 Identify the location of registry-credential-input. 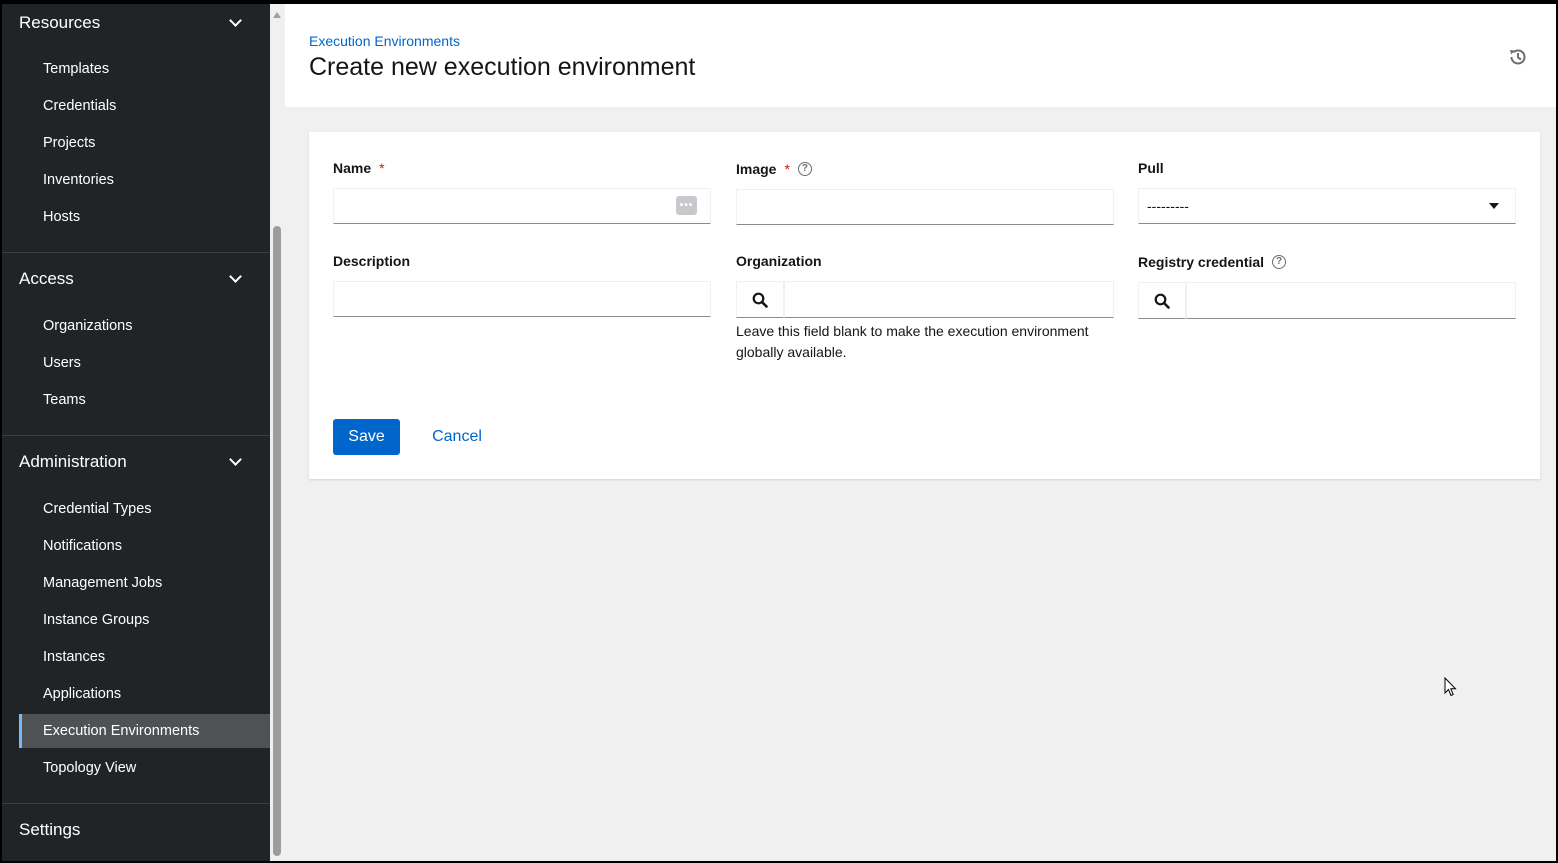
(1351, 300).